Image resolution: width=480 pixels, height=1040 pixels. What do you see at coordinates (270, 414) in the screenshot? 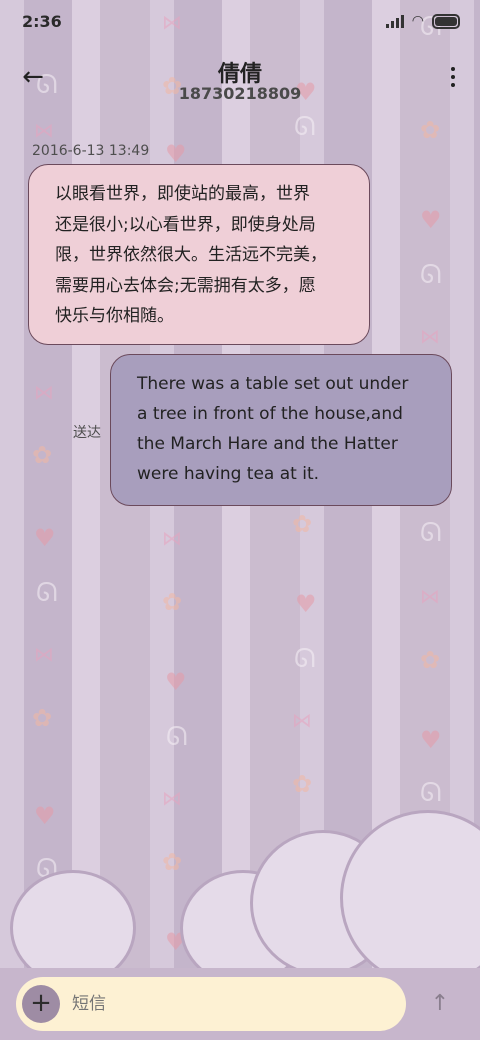
I see `message-line: a tree in front of the house,and` at bounding box center [270, 414].